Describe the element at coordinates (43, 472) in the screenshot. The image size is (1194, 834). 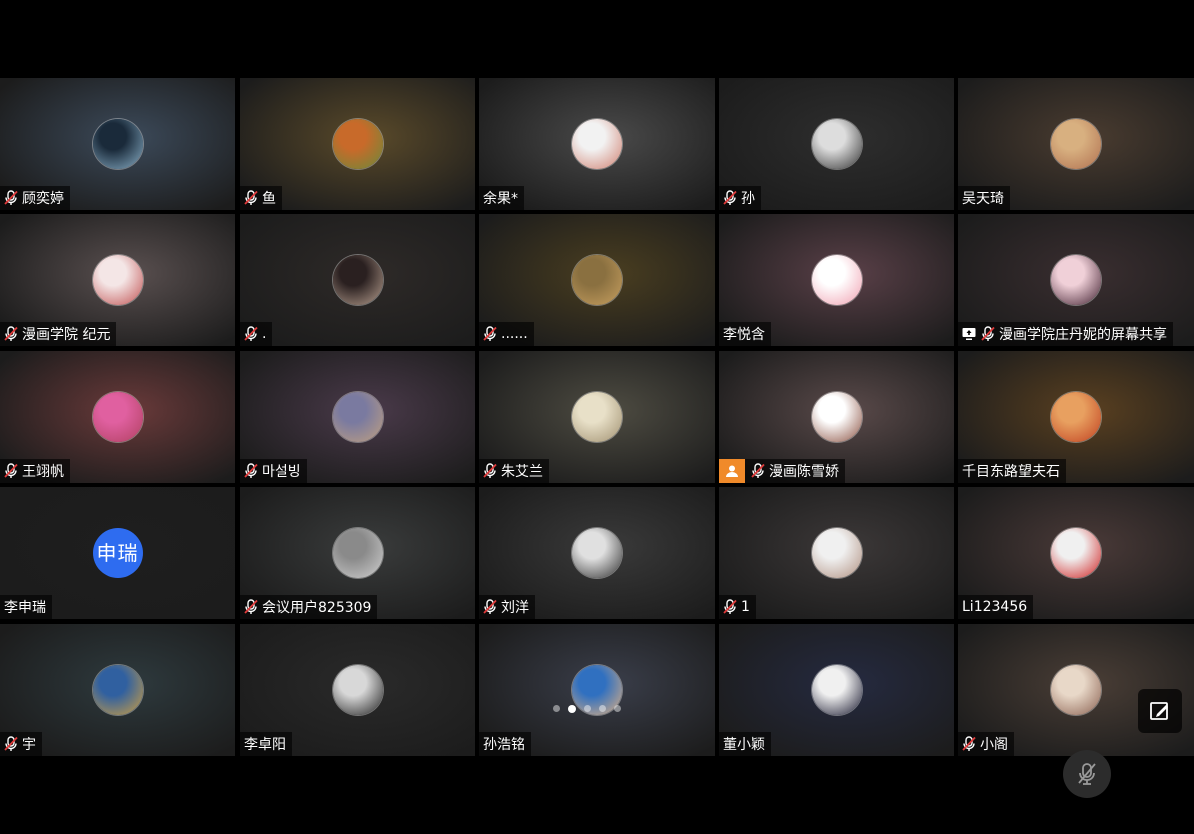
I see `participant-name: 王翊帆` at that location.